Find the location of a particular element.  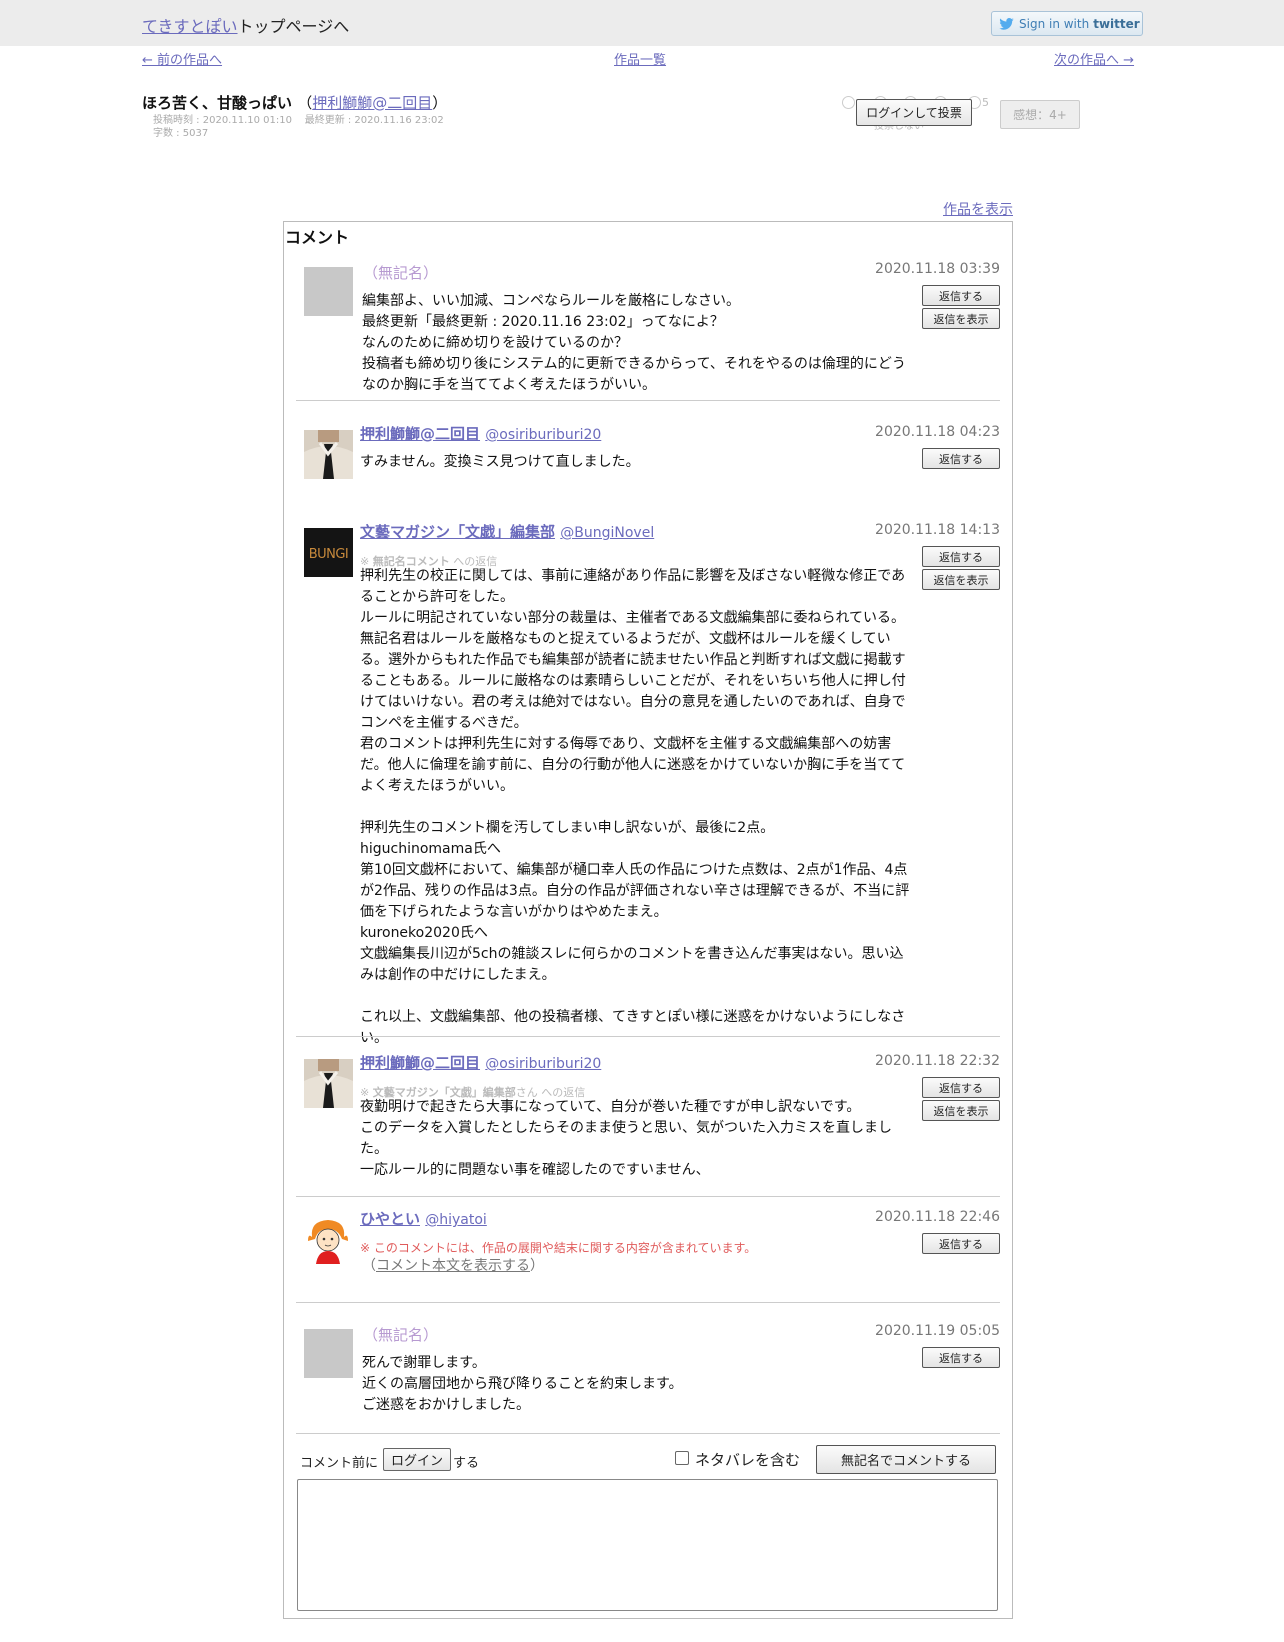

vote-radio is located at coordinates (848, 102).